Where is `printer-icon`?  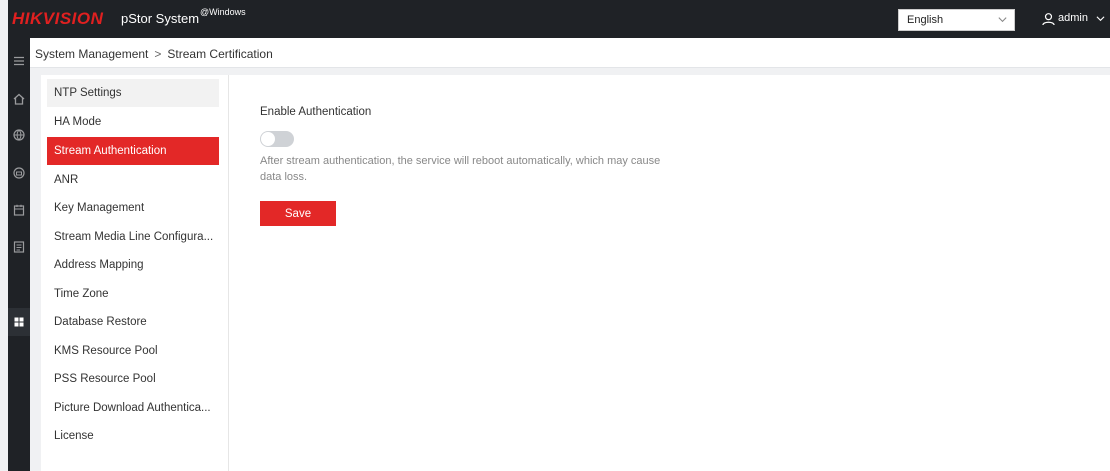 printer-icon is located at coordinates (19, 173).